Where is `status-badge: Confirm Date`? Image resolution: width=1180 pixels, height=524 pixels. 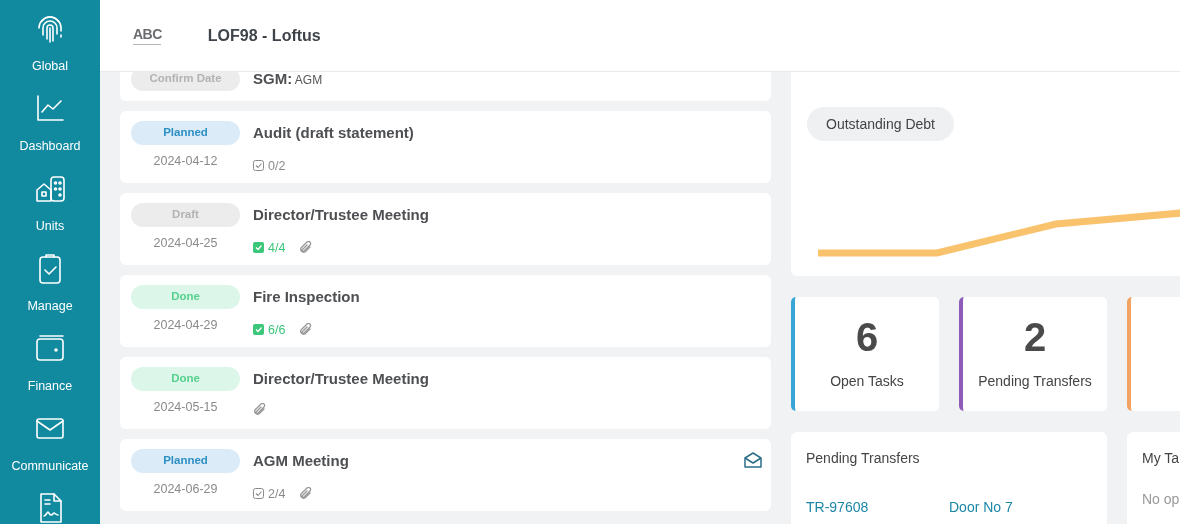 status-badge: Confirm Date is located at coordinates (185, 81).